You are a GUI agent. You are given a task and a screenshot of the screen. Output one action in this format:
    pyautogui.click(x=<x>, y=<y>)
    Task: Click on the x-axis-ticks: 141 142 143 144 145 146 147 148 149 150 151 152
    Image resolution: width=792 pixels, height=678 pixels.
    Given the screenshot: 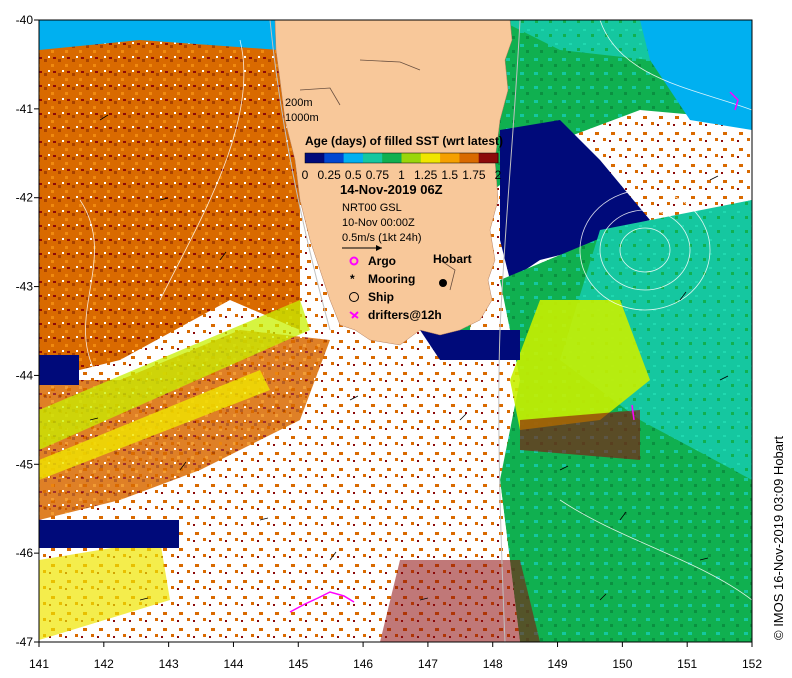 What is the action you would take?
    pyautogui.click(x=395, y=656)
    